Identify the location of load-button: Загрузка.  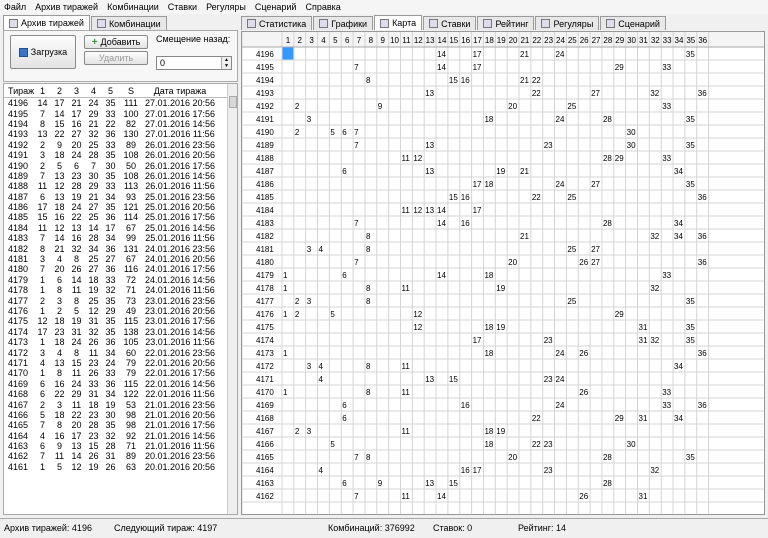
(43, 52).